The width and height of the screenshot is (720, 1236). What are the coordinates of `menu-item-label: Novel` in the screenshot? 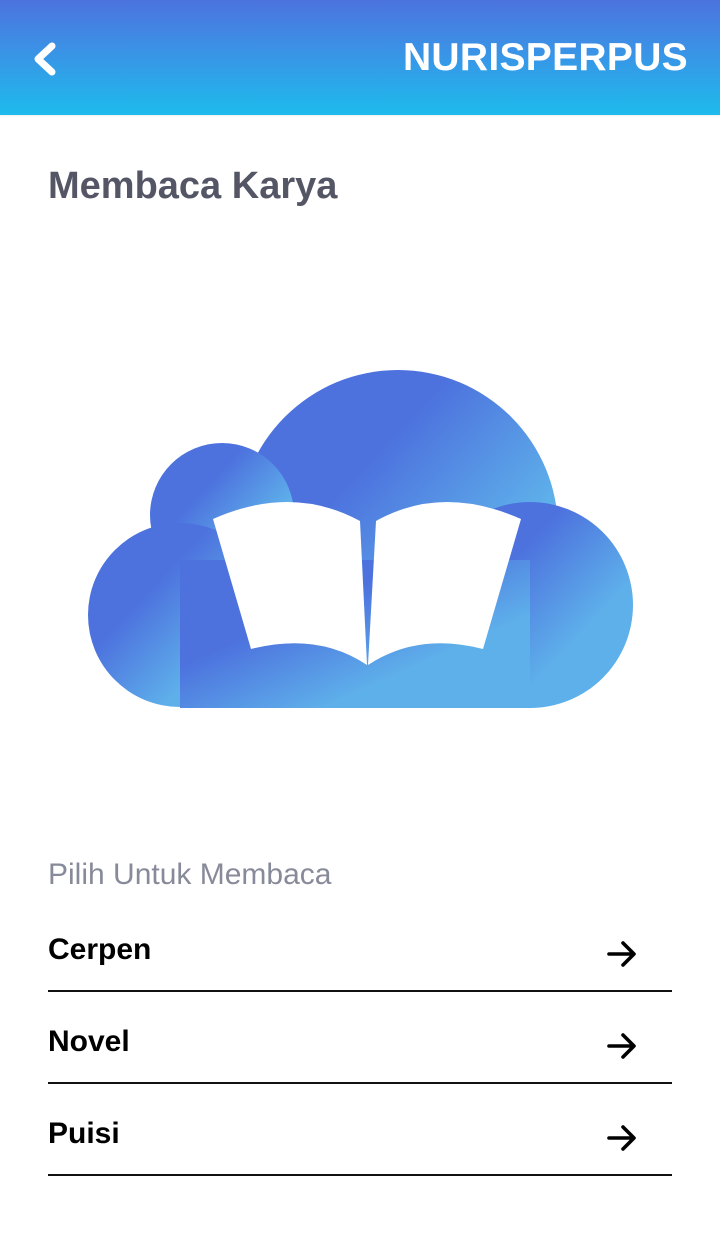 It's located at (89, 1041).